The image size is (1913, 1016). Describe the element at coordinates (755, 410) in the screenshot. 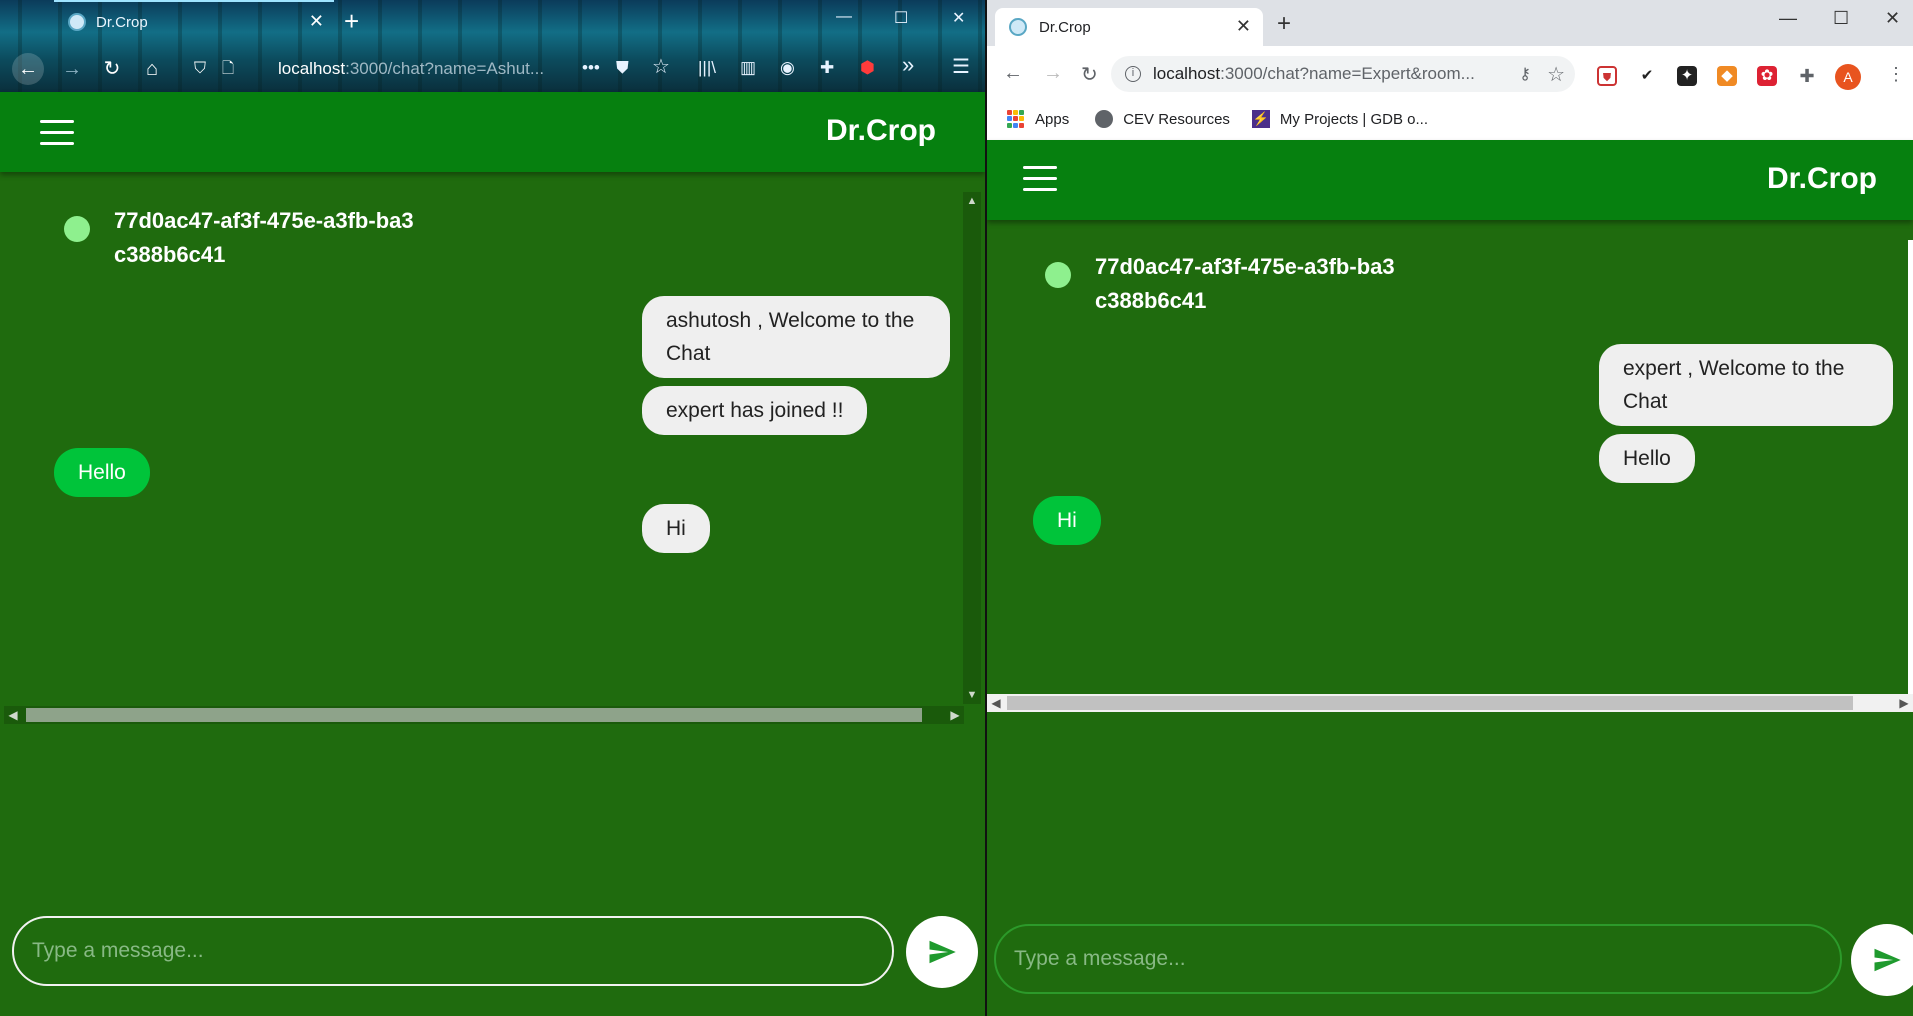

I see `message-bubble-sent: expert has joined !!` at that location.